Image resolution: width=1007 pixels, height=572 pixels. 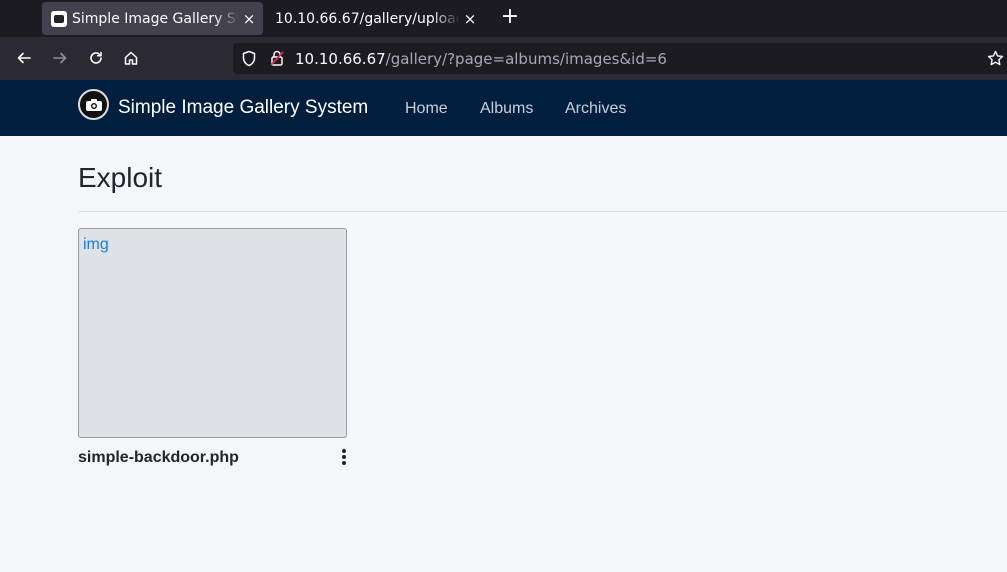 I want to click on back-button, so click(x=24, y=58).